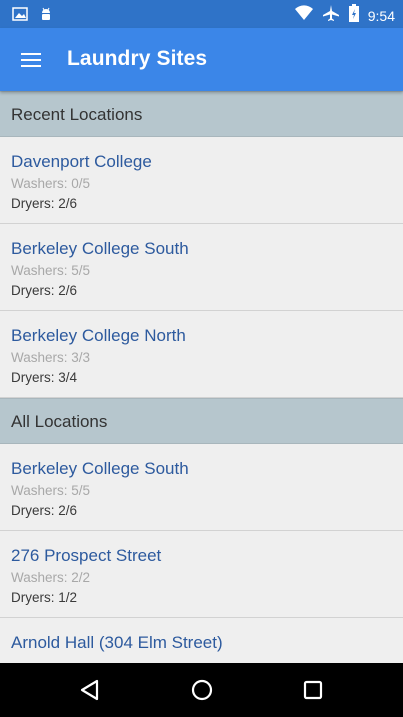 The height and width of the screenshot is (717, 403). I want to click on hamburger-menu-icon, so click(30, 60).